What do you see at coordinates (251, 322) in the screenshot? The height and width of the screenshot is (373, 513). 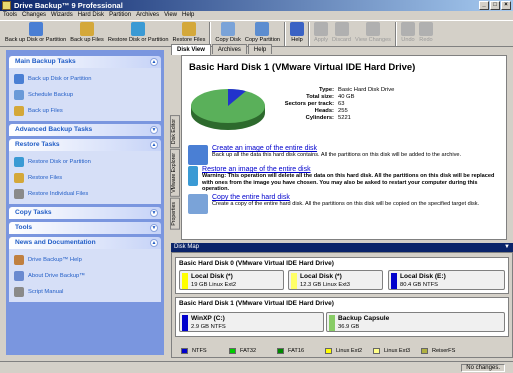 I see `partition-winxp-c: WinXP (C:) 2.9 GB NTFS` at bounding box center [251, 322].